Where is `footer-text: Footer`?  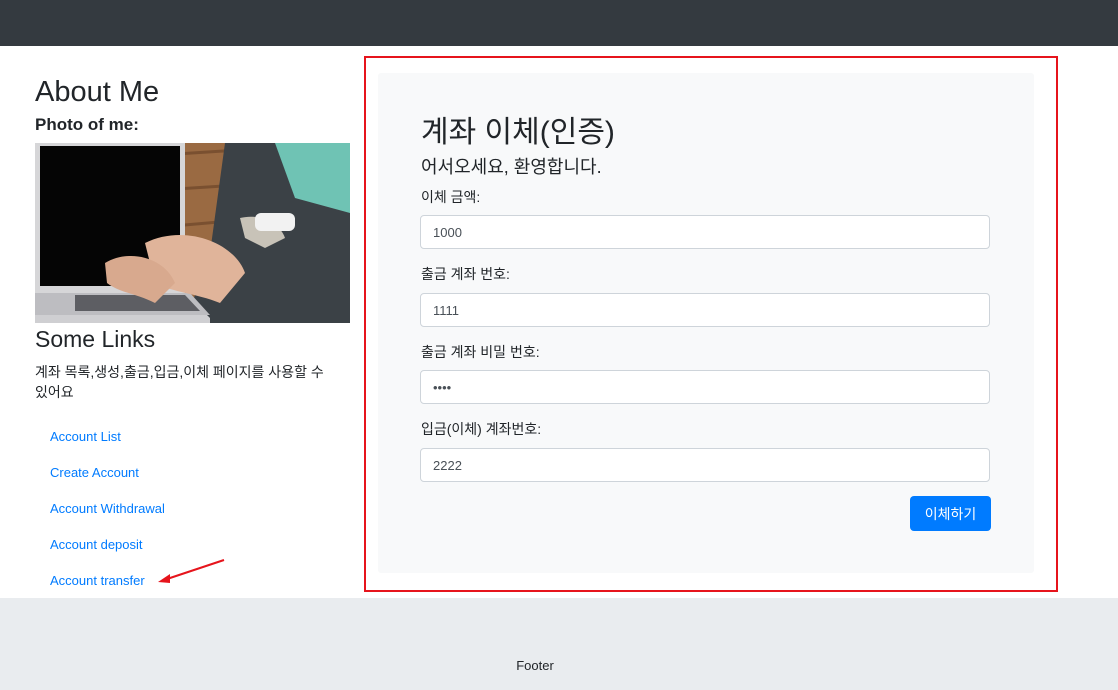 footer-text: Footer is located at coordinates (535, 665).